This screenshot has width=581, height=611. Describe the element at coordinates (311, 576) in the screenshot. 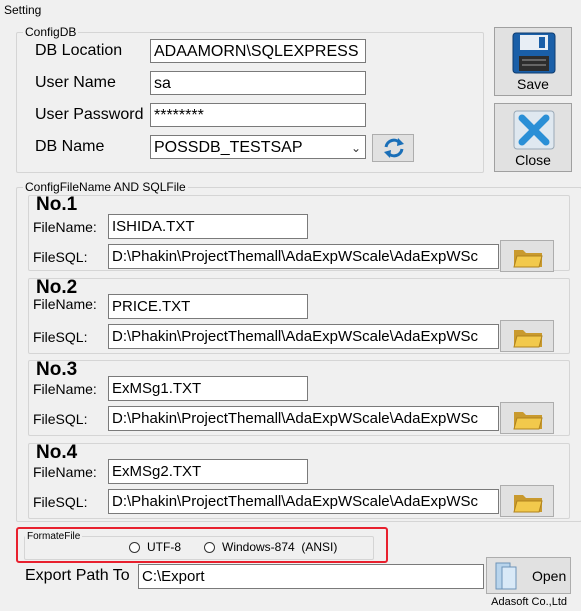

I see `export-path-input: C:\Export` at that location.